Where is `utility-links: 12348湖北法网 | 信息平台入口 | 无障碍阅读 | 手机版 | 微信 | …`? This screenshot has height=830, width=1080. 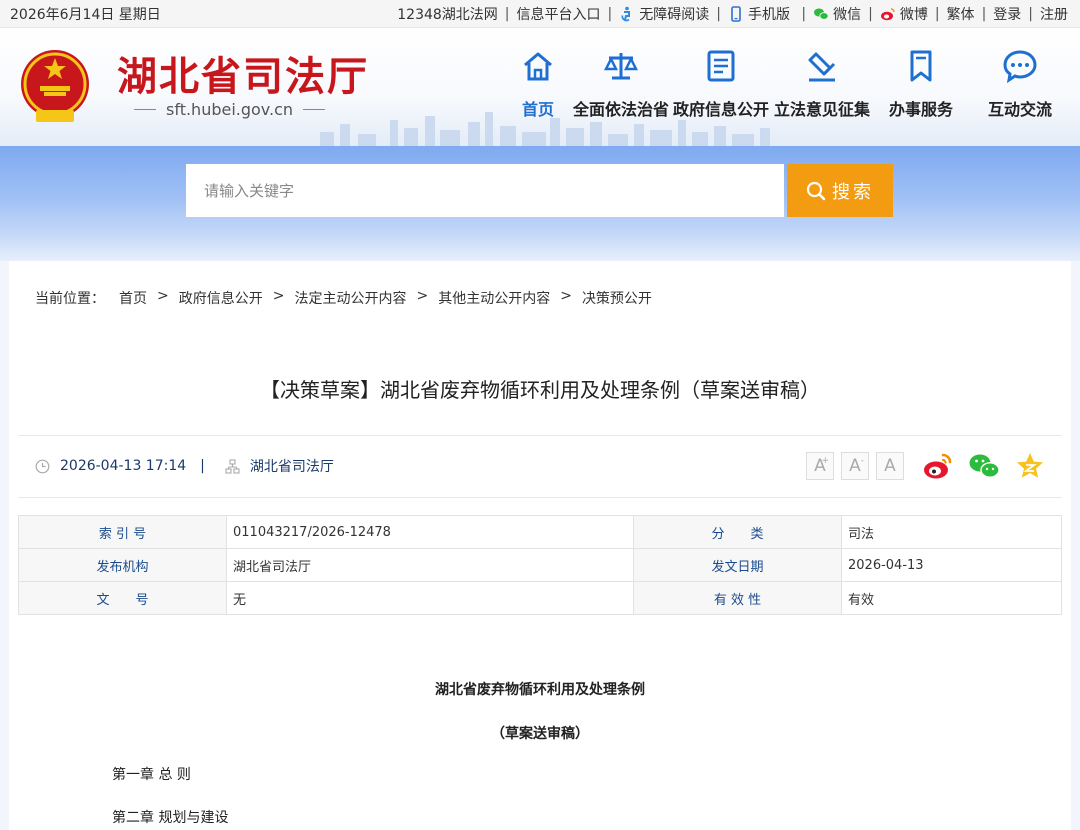
utility-links: 12348湖北法网 | 信息平台入口 | 无障碍阅读 | 手机版 | 微信 | … is located at coordinates (732, 14).